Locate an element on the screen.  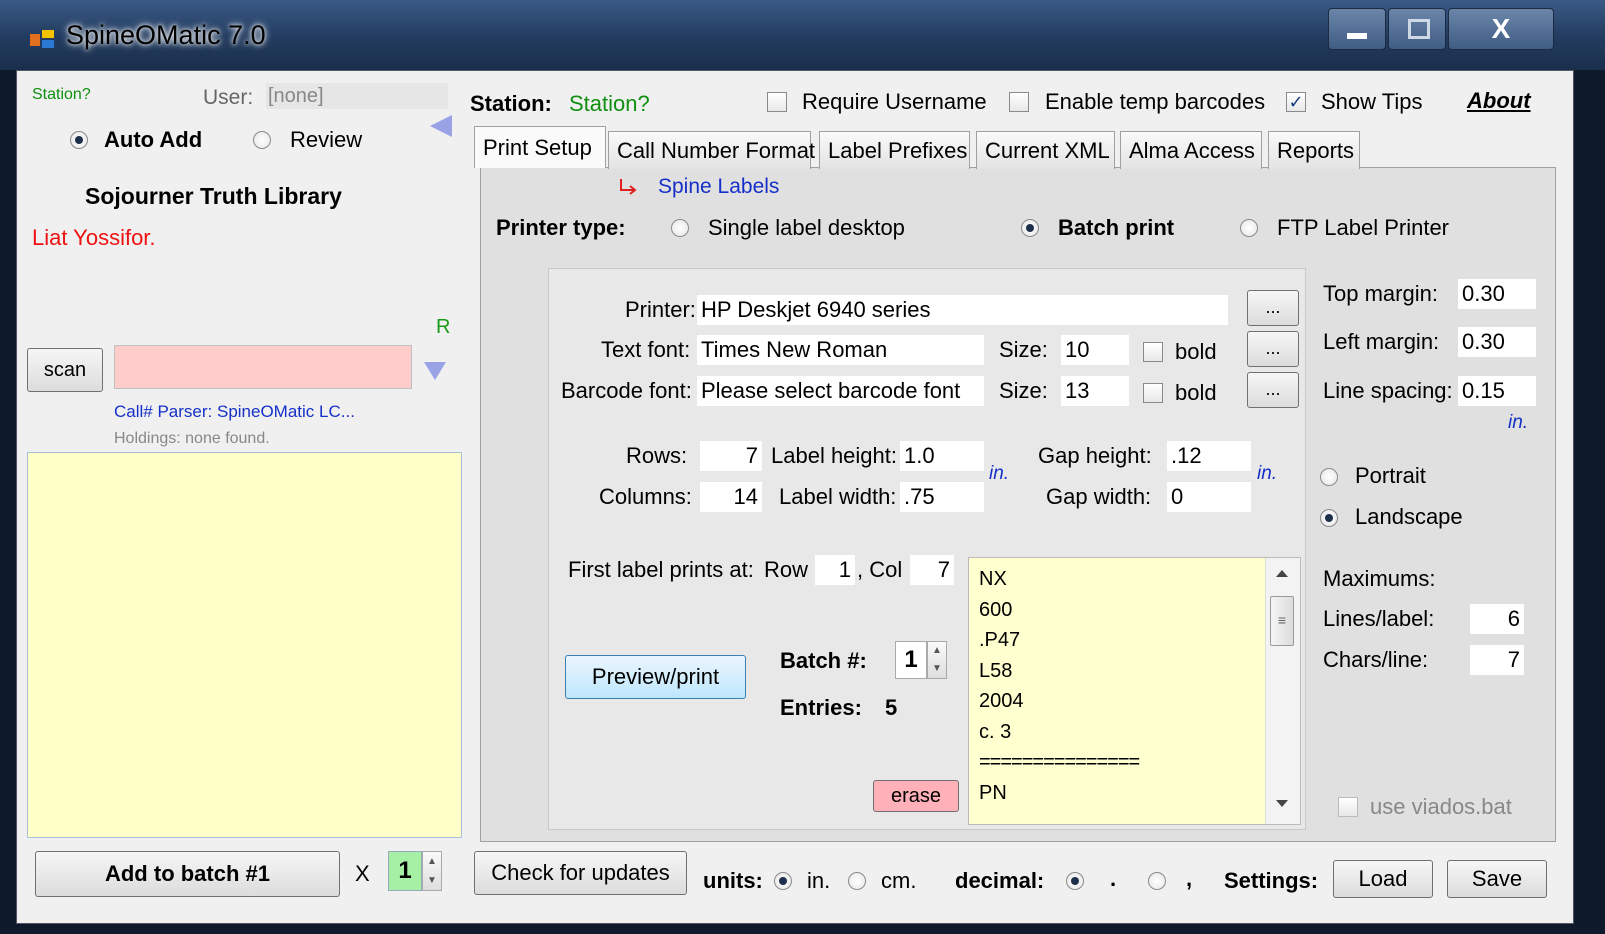
entries-value: 5 is located at coordinates (891, 707).